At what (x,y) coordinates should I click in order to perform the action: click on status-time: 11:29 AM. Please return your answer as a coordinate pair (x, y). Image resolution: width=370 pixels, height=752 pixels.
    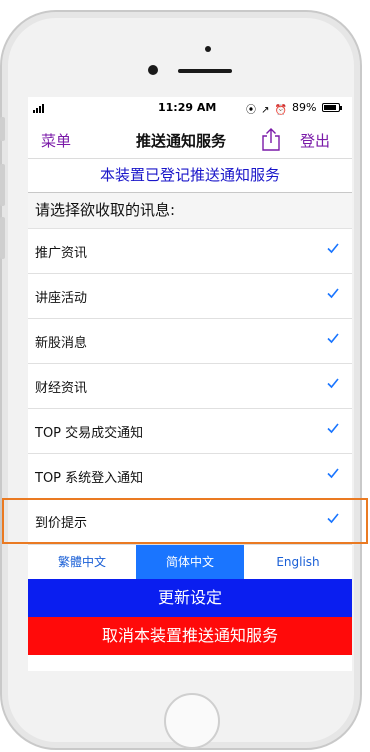
    Looking at the image, I should click on (187, 107).